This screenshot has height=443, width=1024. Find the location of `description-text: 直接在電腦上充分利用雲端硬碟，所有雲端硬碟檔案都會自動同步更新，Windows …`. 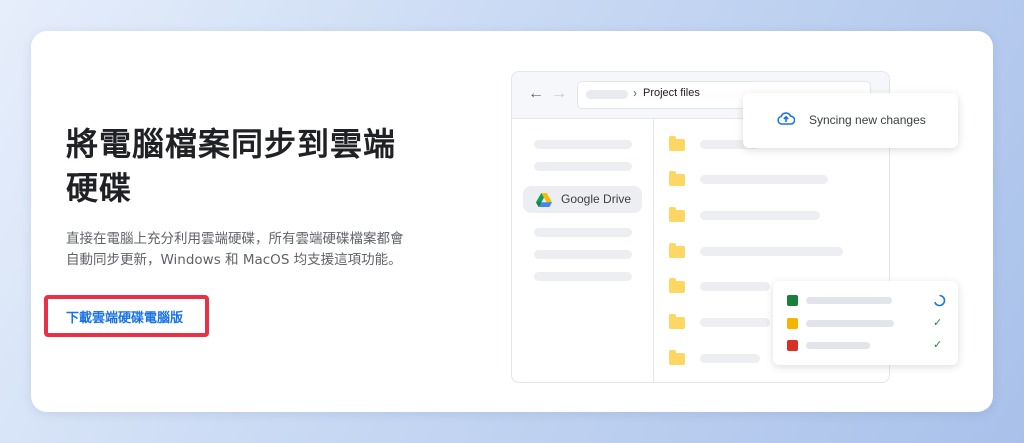

description-text: 直接在電腦上充分利用雲端硬碟，所有雲端硬碟檔案都會自動同步更新，Windows … is located at coordinates (235, 249).